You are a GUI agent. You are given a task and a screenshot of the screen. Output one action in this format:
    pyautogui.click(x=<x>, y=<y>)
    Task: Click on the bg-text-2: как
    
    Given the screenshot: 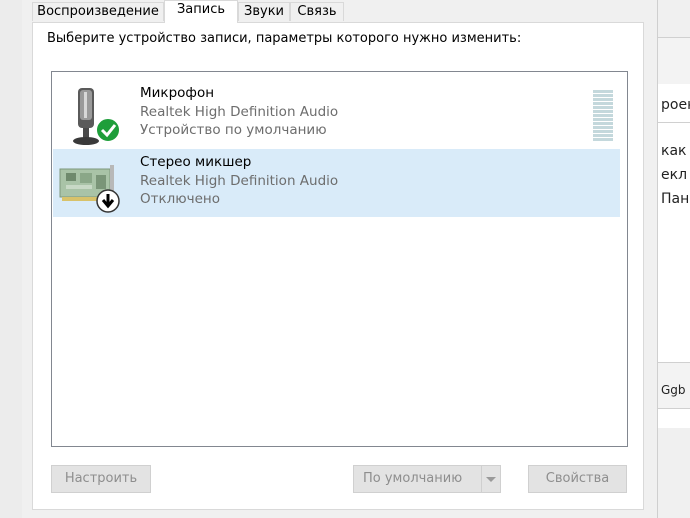 What is the action you would take?
    pyautogui.click(x=674, y=151)
    